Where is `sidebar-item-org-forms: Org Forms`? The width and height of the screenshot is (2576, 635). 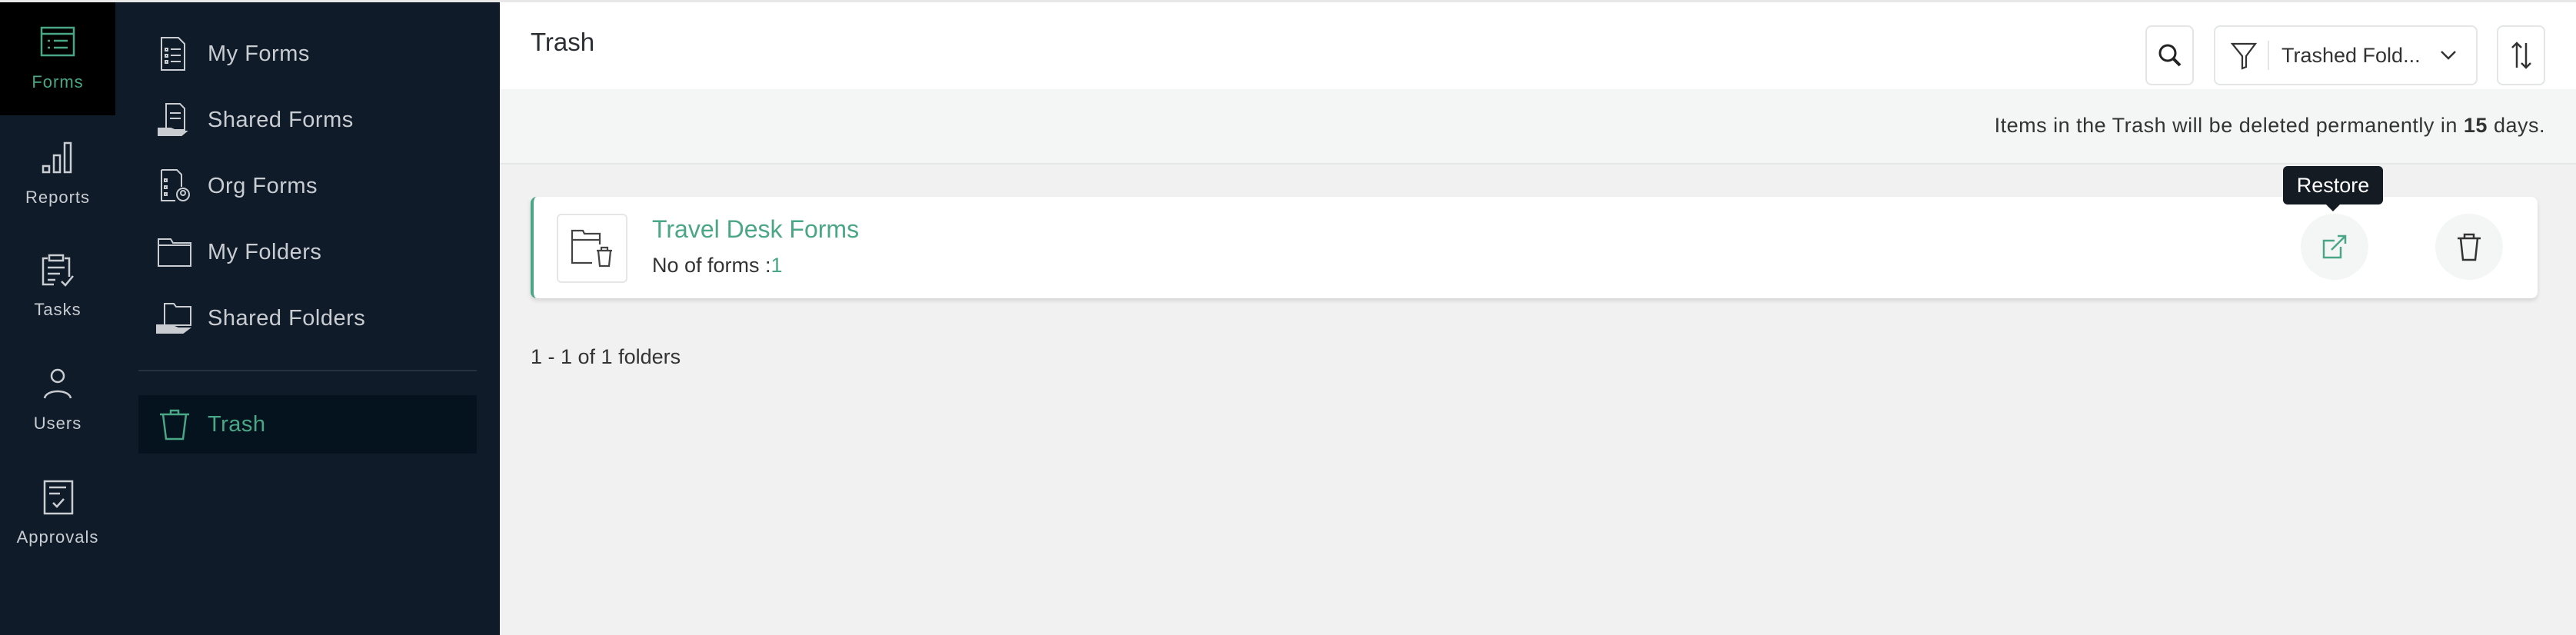
sidebar-item-org-forms: Org Forms is located at coordinates (307, 186).